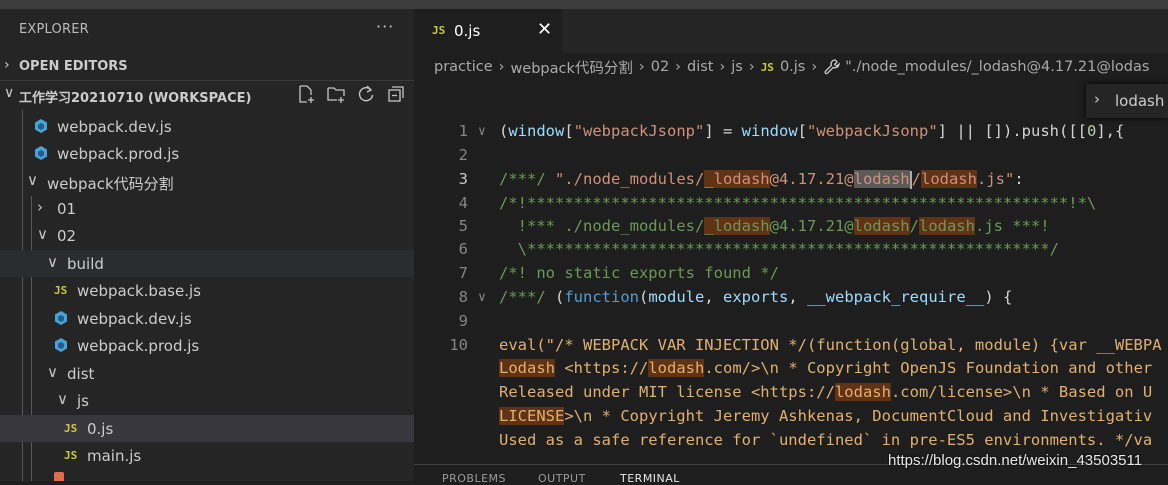 Image resolution: width=1168 pixels, height=485 pixels. Describe the element at coordinates (73, 66) in the screenshot. I see `open-editors-label: OPEN EDITORS` at that location.